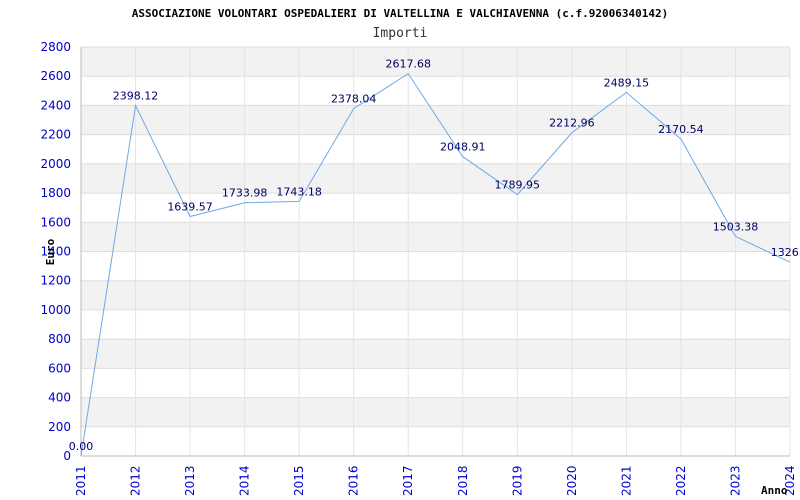 The width and height of the screenshot is (800, 500). I want to click on x-tick-label: 2022, so click(681, 480).